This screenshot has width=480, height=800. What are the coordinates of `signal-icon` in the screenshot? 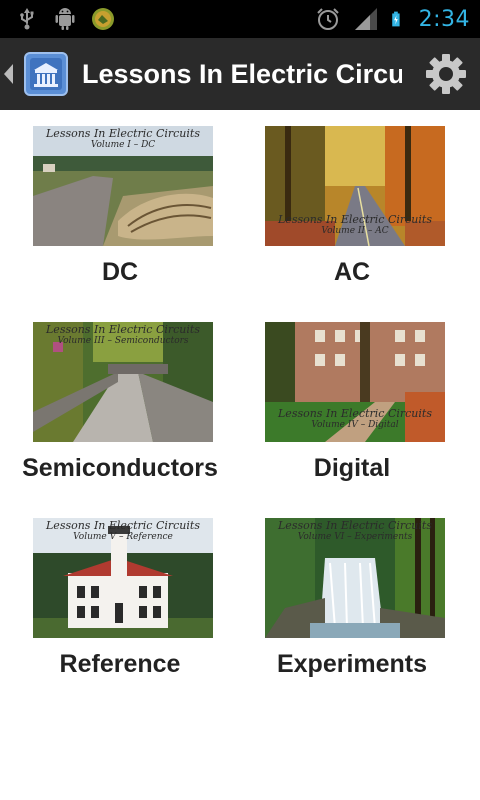 It's located at (365, 19).